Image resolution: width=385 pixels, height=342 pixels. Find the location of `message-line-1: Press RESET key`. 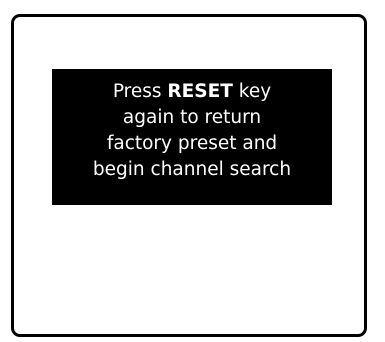

message-line-1: Press RESET key is located at coordinates (192, 92).